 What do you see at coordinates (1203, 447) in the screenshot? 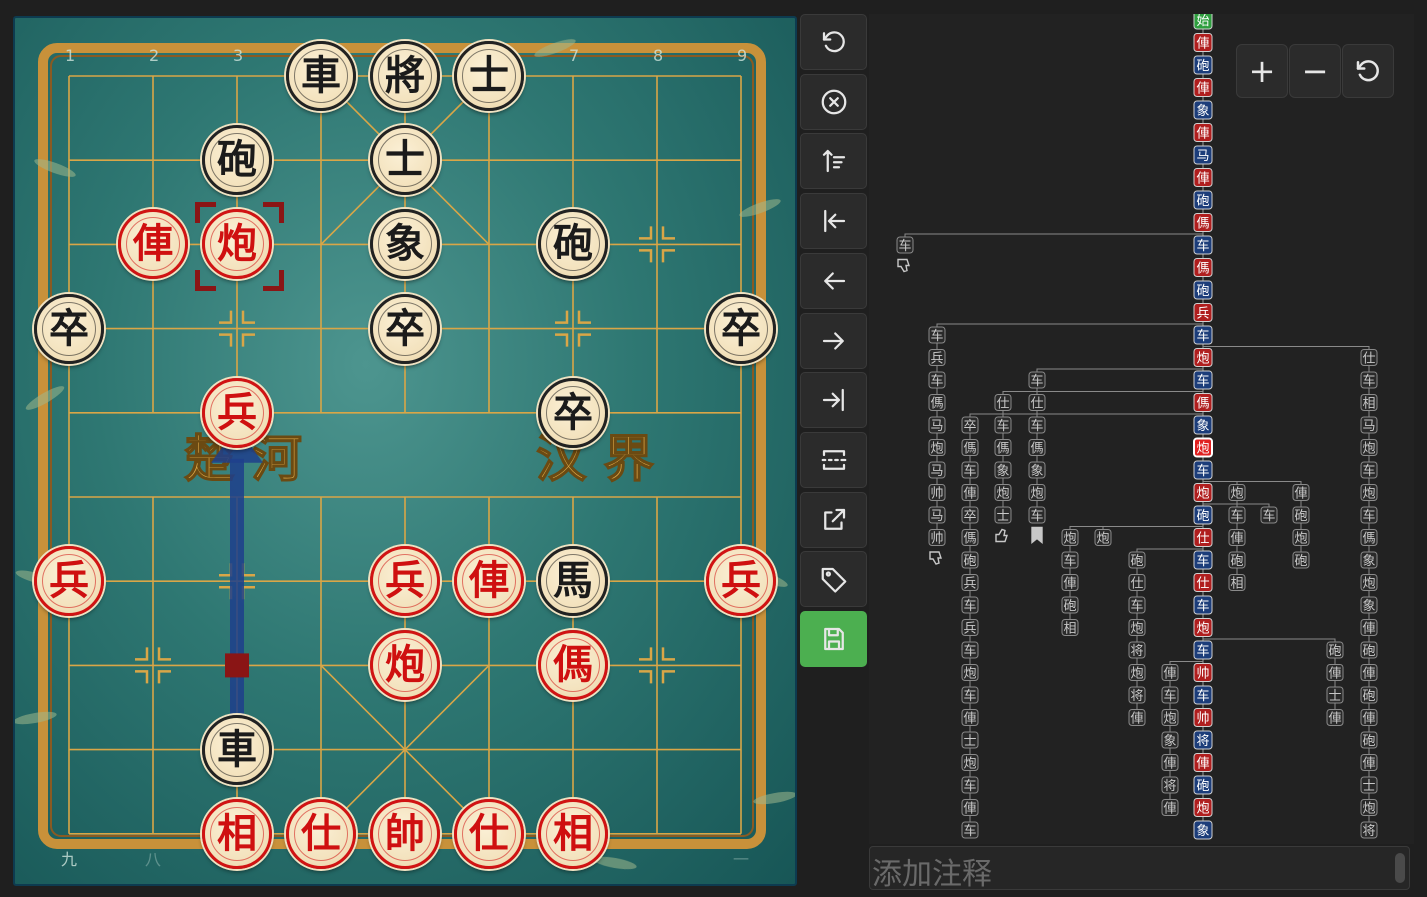
I see `main-move-19: 炮` at bounding box center [1203, 447].